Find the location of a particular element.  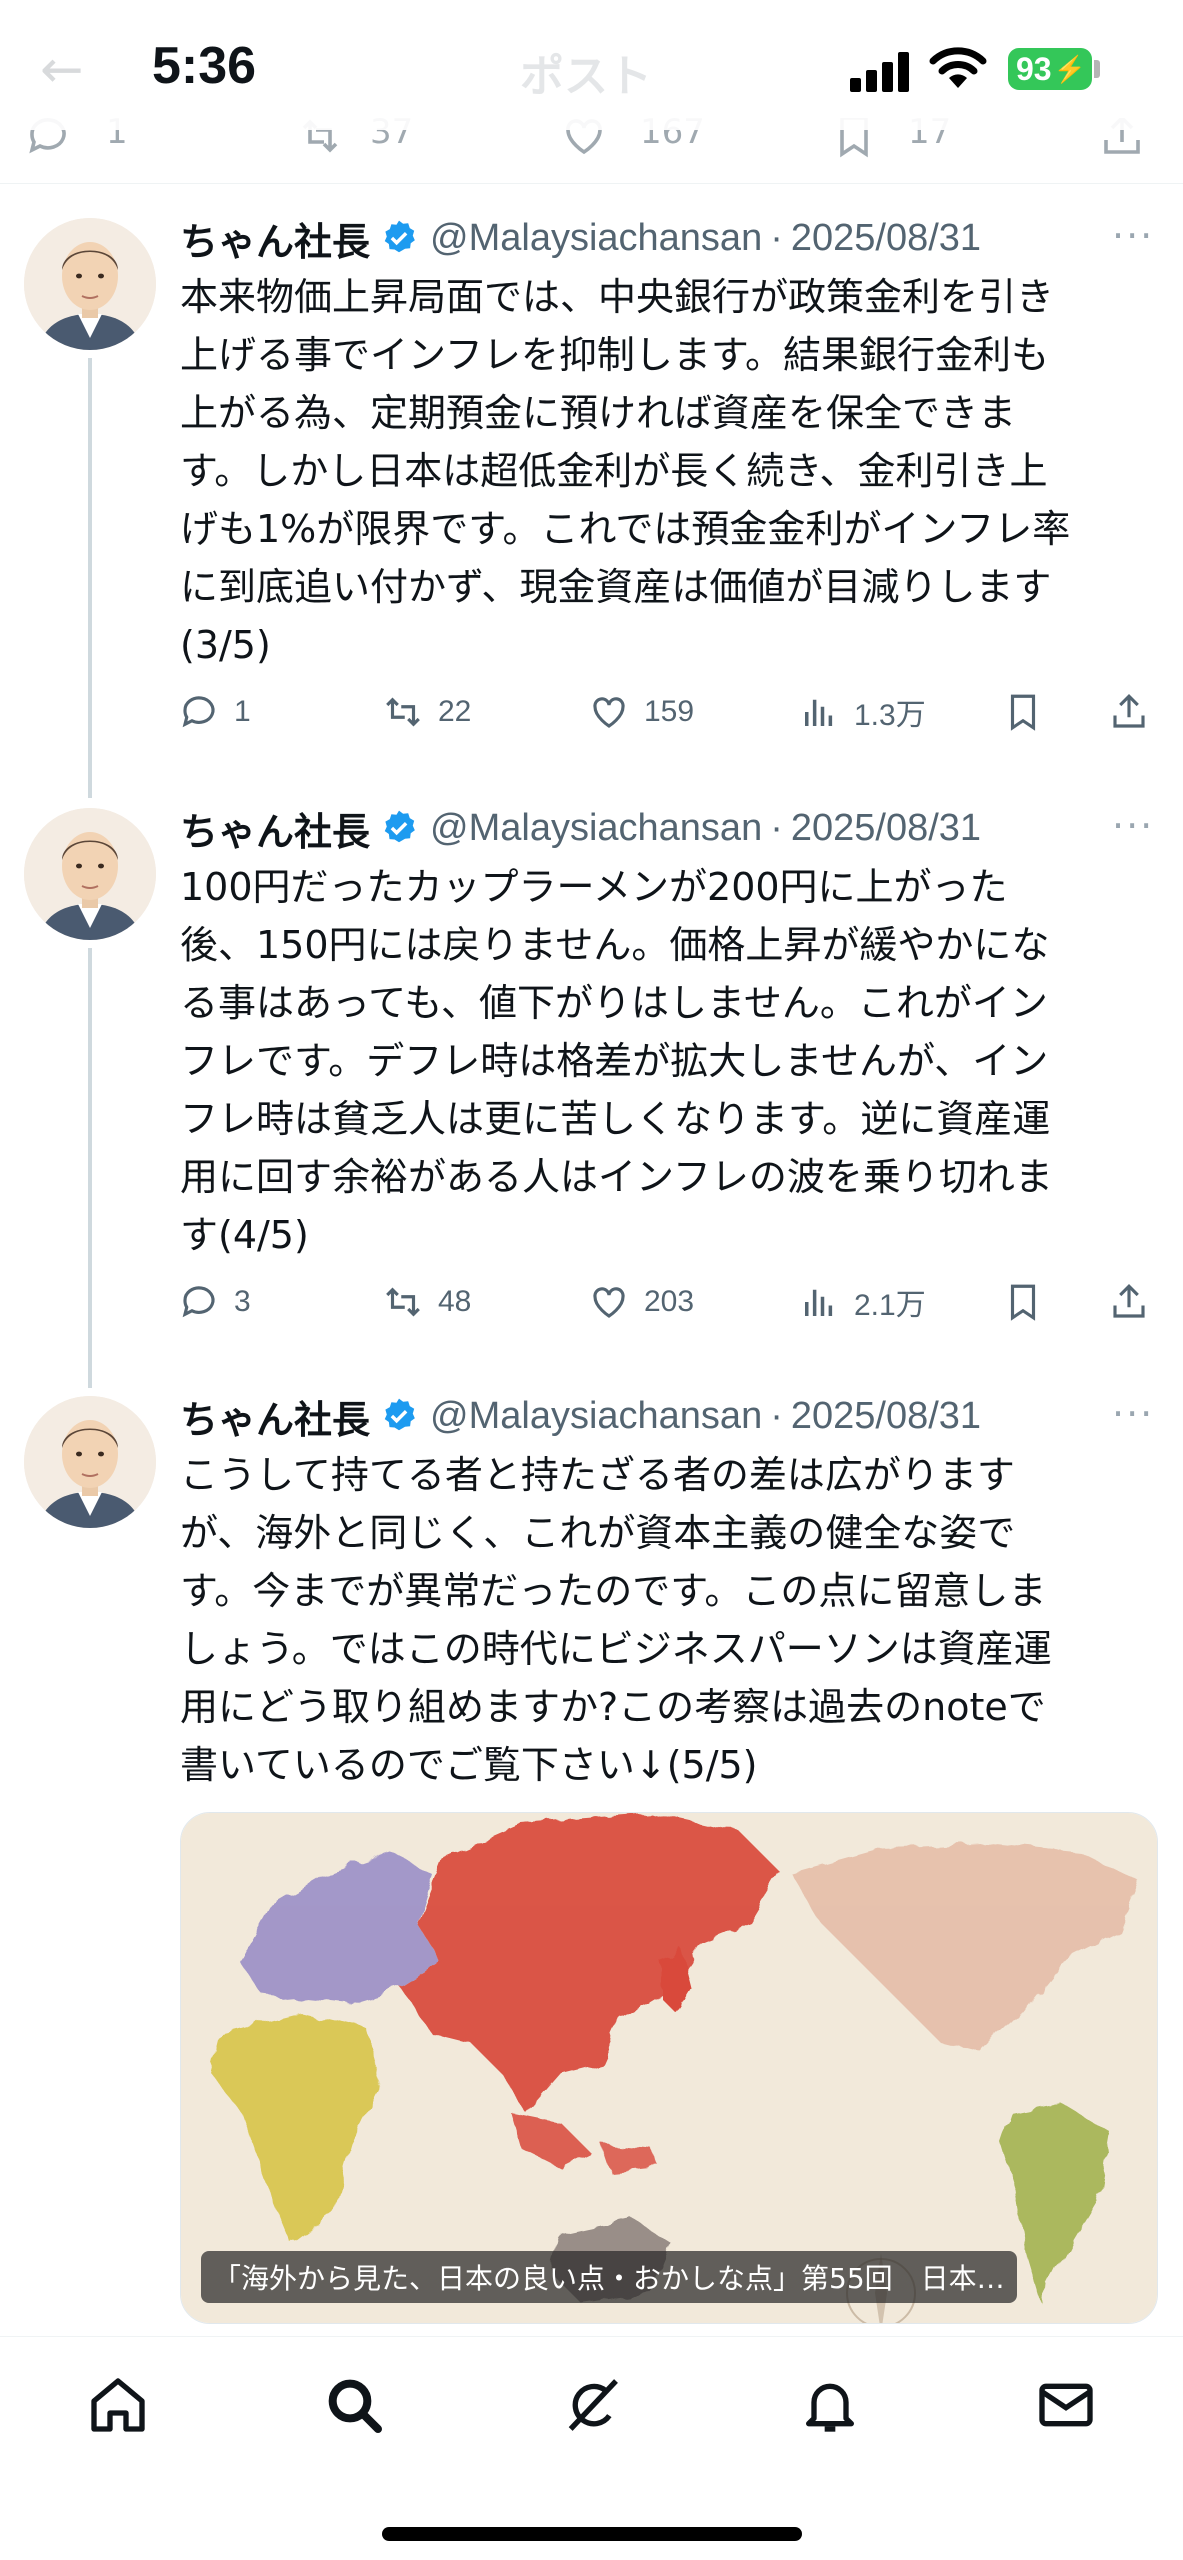

messages-icon is located at coordinates (1066, 2405).